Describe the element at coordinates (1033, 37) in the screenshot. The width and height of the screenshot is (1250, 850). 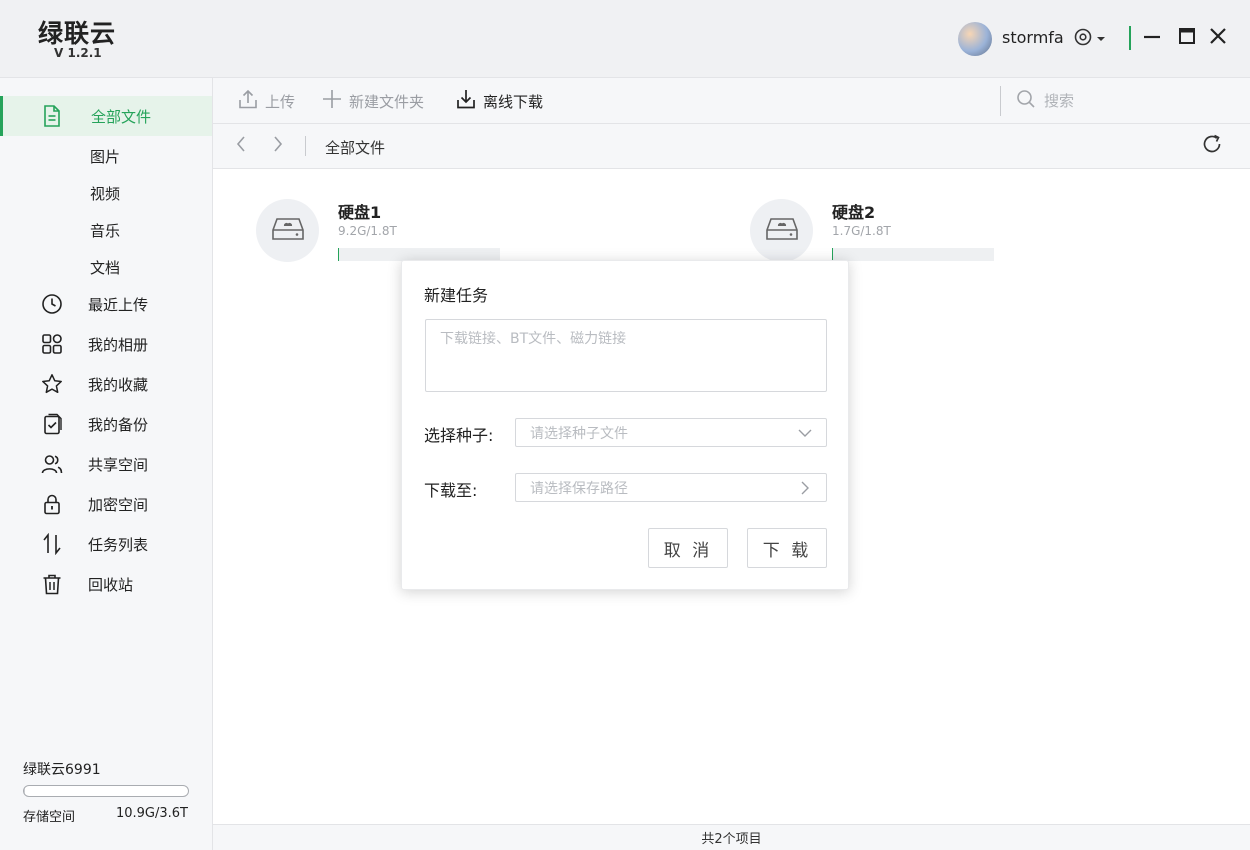
I see `username: stormfa` at that location.